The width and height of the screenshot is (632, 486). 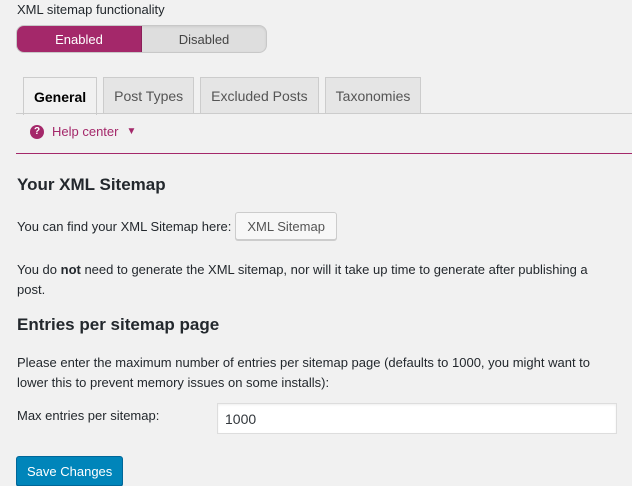 I want to click on sitemap-section-title: Your XML Sitemap, so click(x=91, y=184).